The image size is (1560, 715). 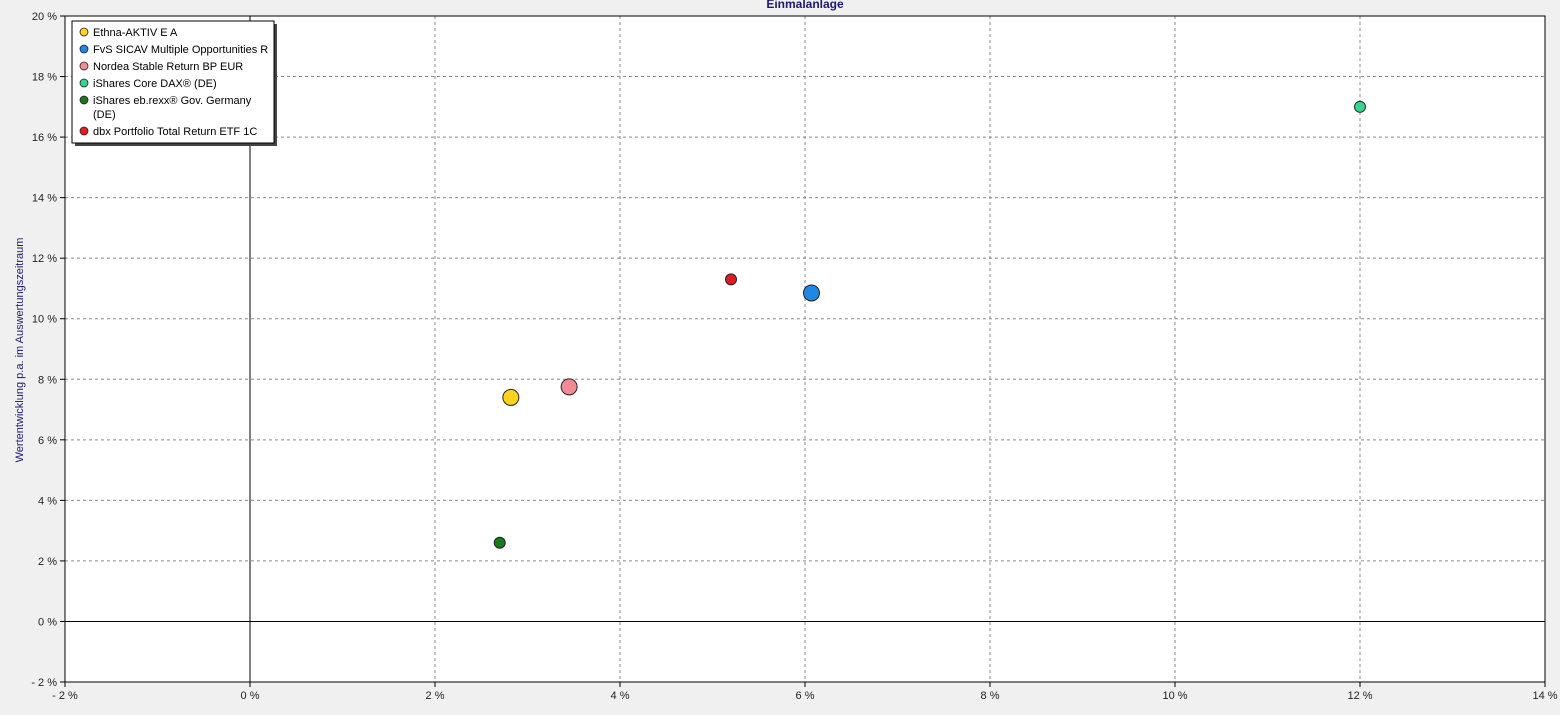 I want to click on y-tick-label: 8 %, so click(x=47, y=380).